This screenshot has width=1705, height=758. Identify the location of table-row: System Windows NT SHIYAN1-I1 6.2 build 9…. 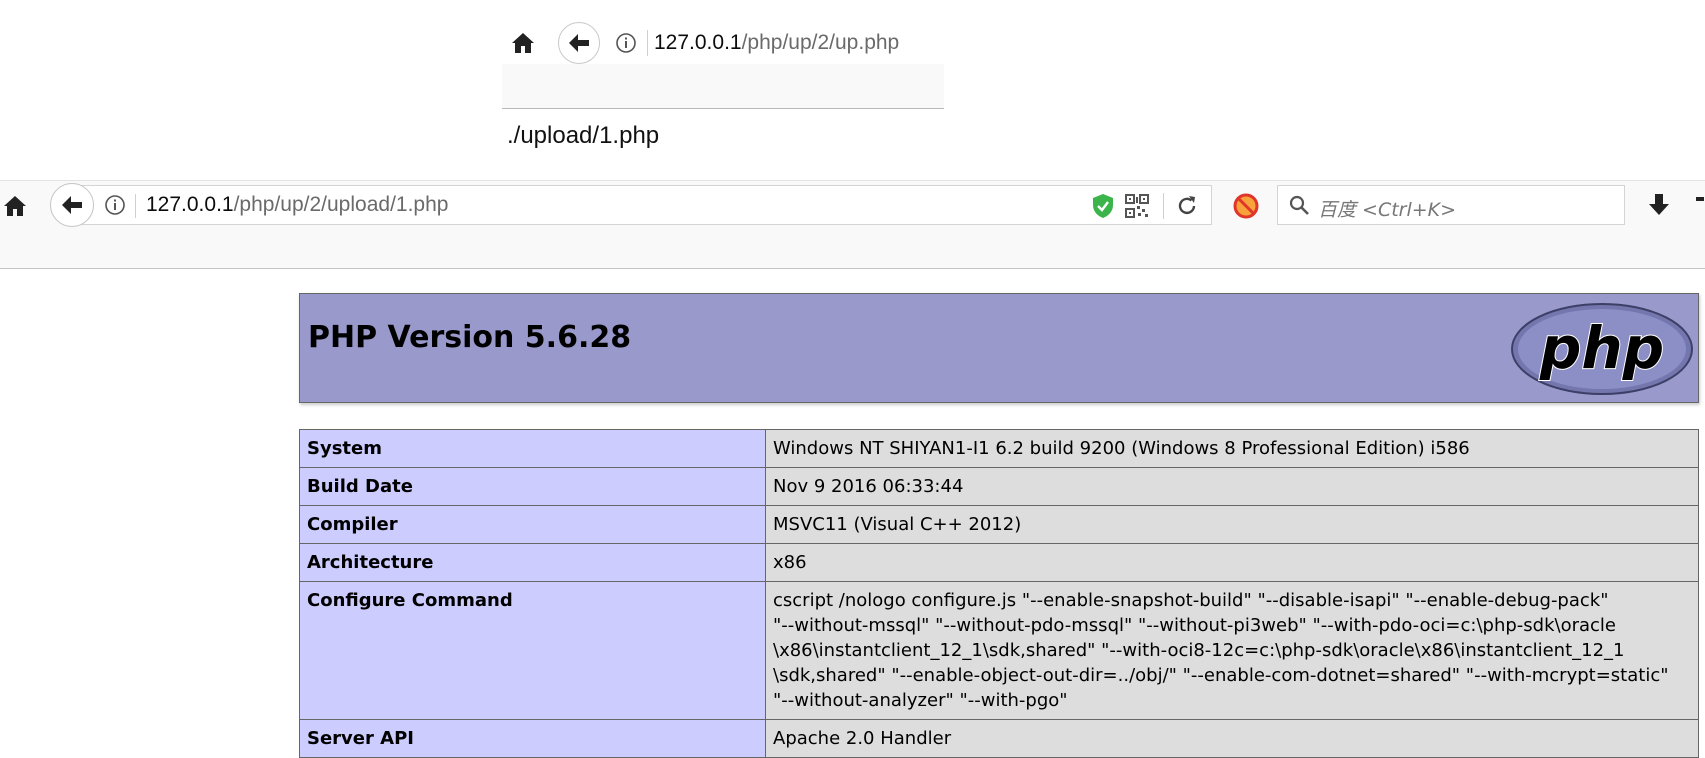
(999, 448).